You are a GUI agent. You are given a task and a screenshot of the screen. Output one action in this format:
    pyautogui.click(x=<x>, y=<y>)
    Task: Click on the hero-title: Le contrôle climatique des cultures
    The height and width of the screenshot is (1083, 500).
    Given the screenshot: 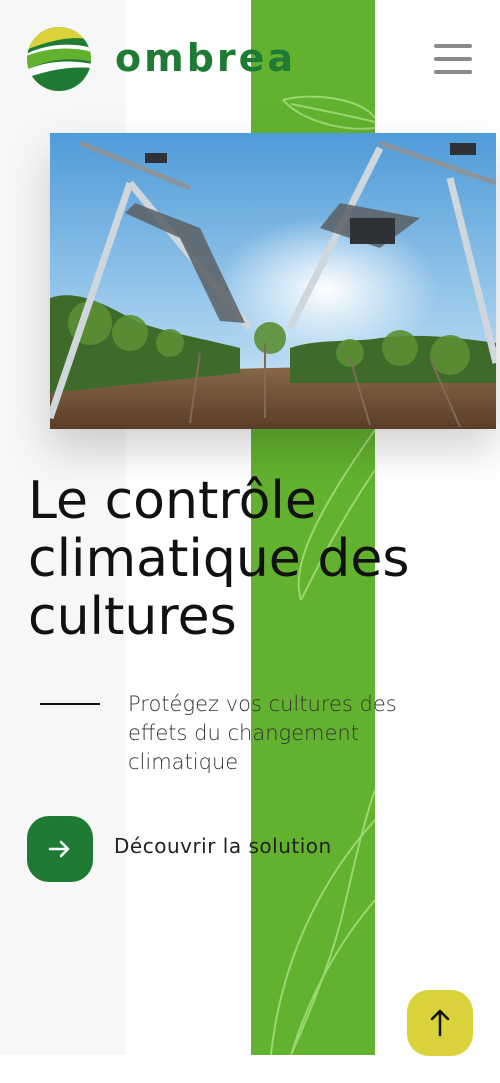 What is the action you would take?
    pyautogui.click(x=219, y=559)
    